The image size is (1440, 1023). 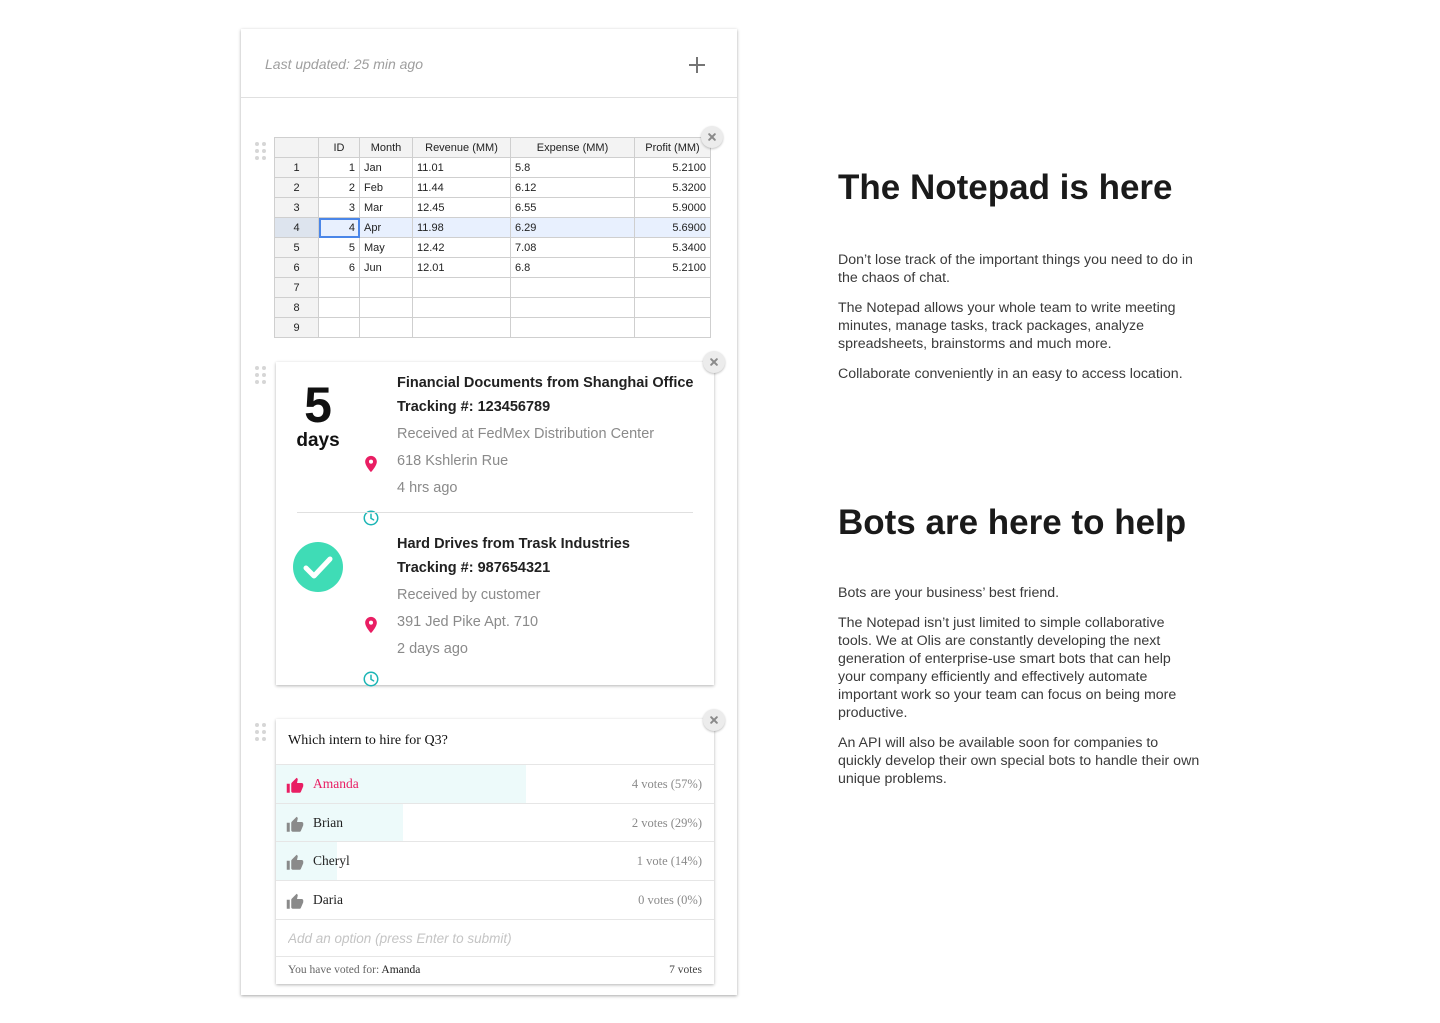 What do you see at coordinates (336, 783) in the screenshot?
I see `poll-option-name: Amanda` at bounding box center [336, 783].